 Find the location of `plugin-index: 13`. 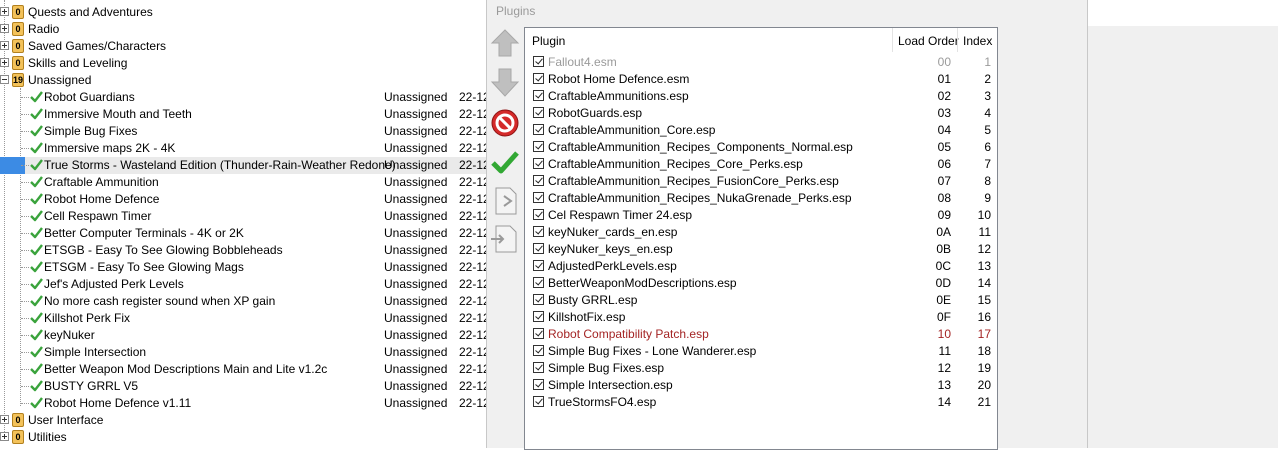

plugin-index: 13 is located at coordinates (984, 266).